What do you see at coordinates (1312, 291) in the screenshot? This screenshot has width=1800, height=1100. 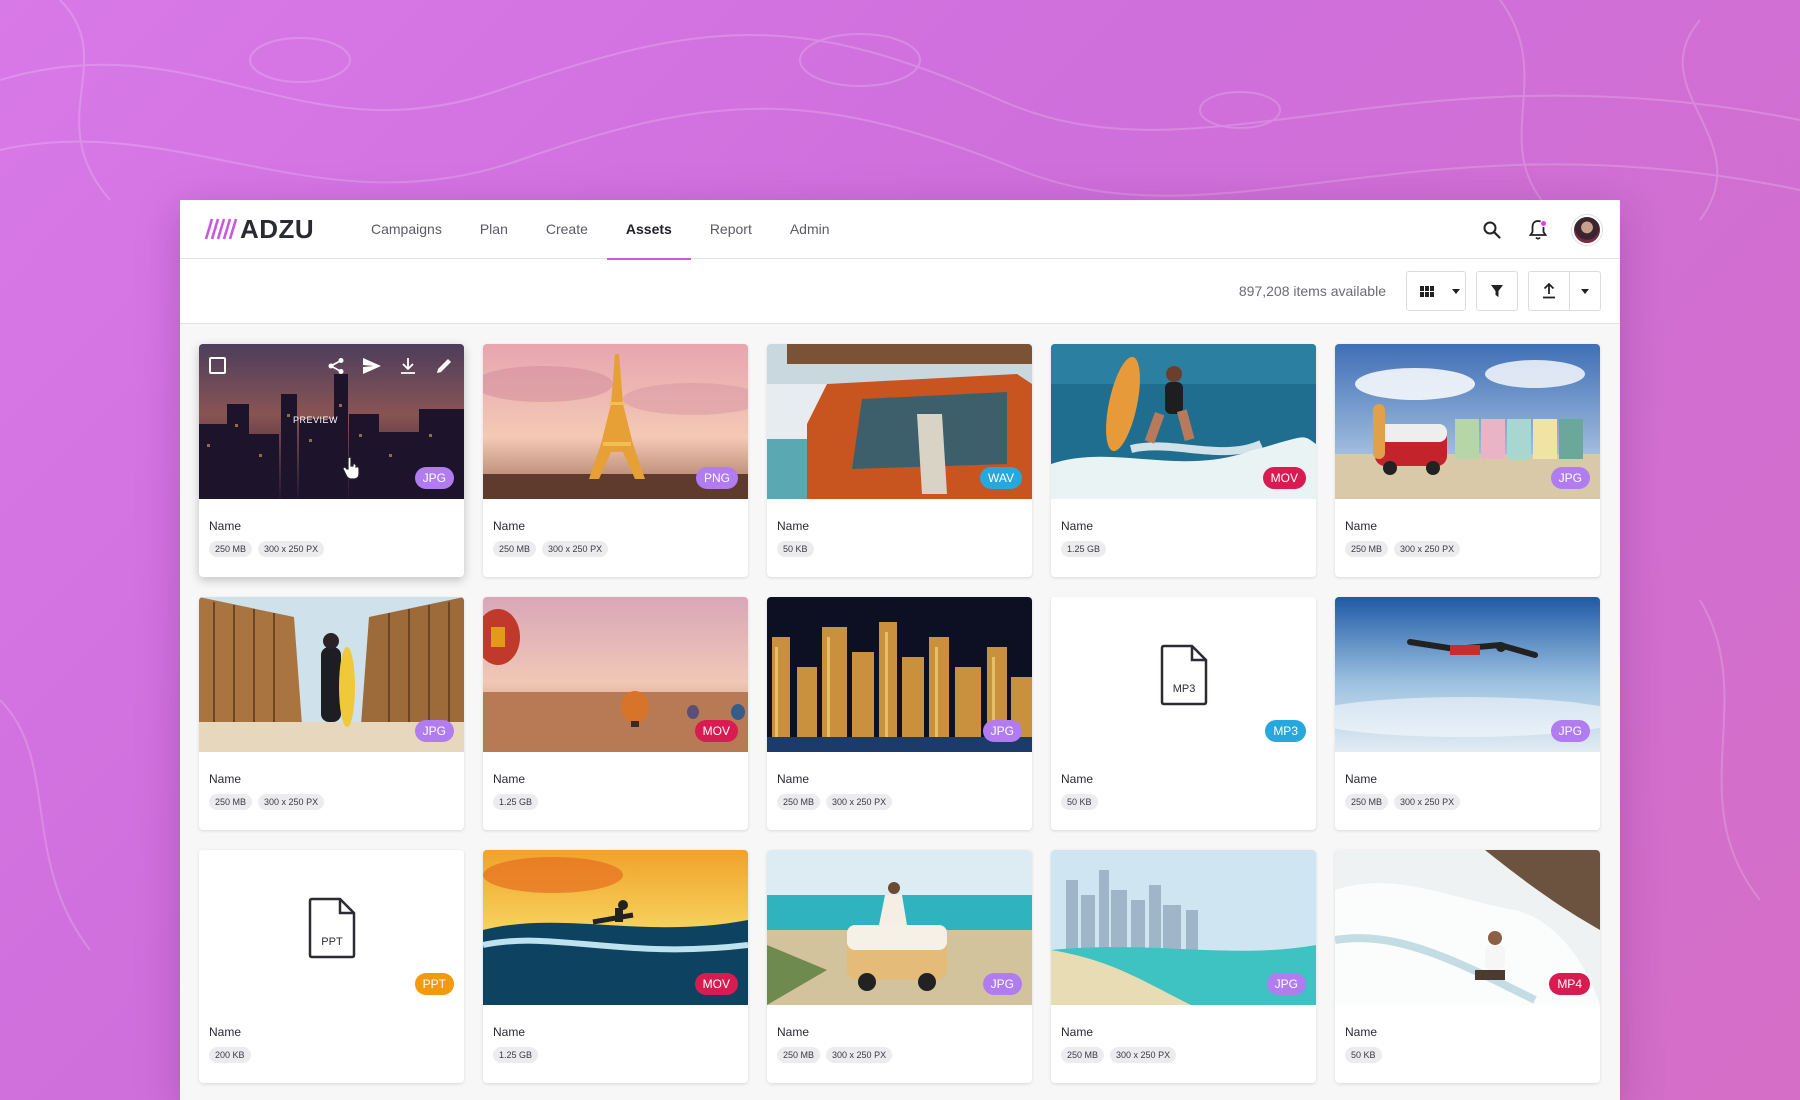 I see `items-count: 897,208 items available` at bounding box center [1312, 291].